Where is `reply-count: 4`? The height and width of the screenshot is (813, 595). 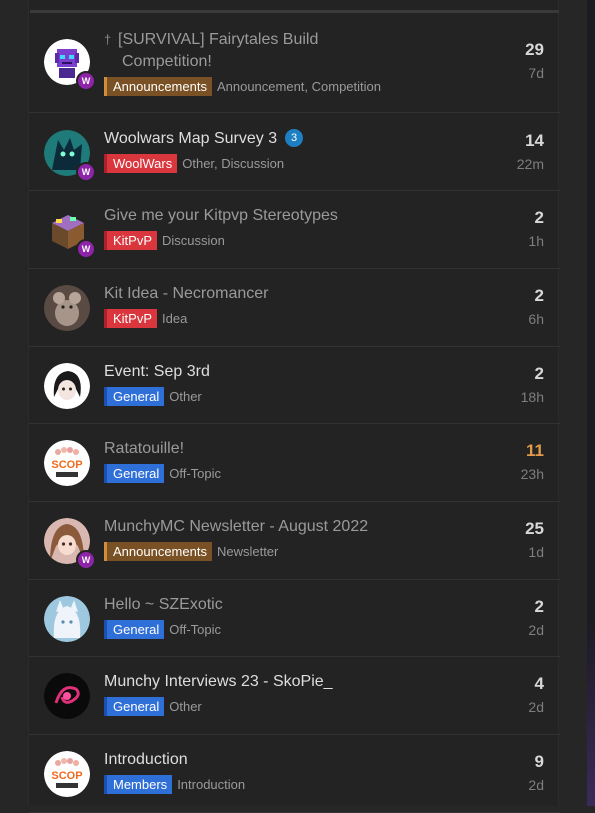 reply-count: 4 is located at coordinates (539, 684).